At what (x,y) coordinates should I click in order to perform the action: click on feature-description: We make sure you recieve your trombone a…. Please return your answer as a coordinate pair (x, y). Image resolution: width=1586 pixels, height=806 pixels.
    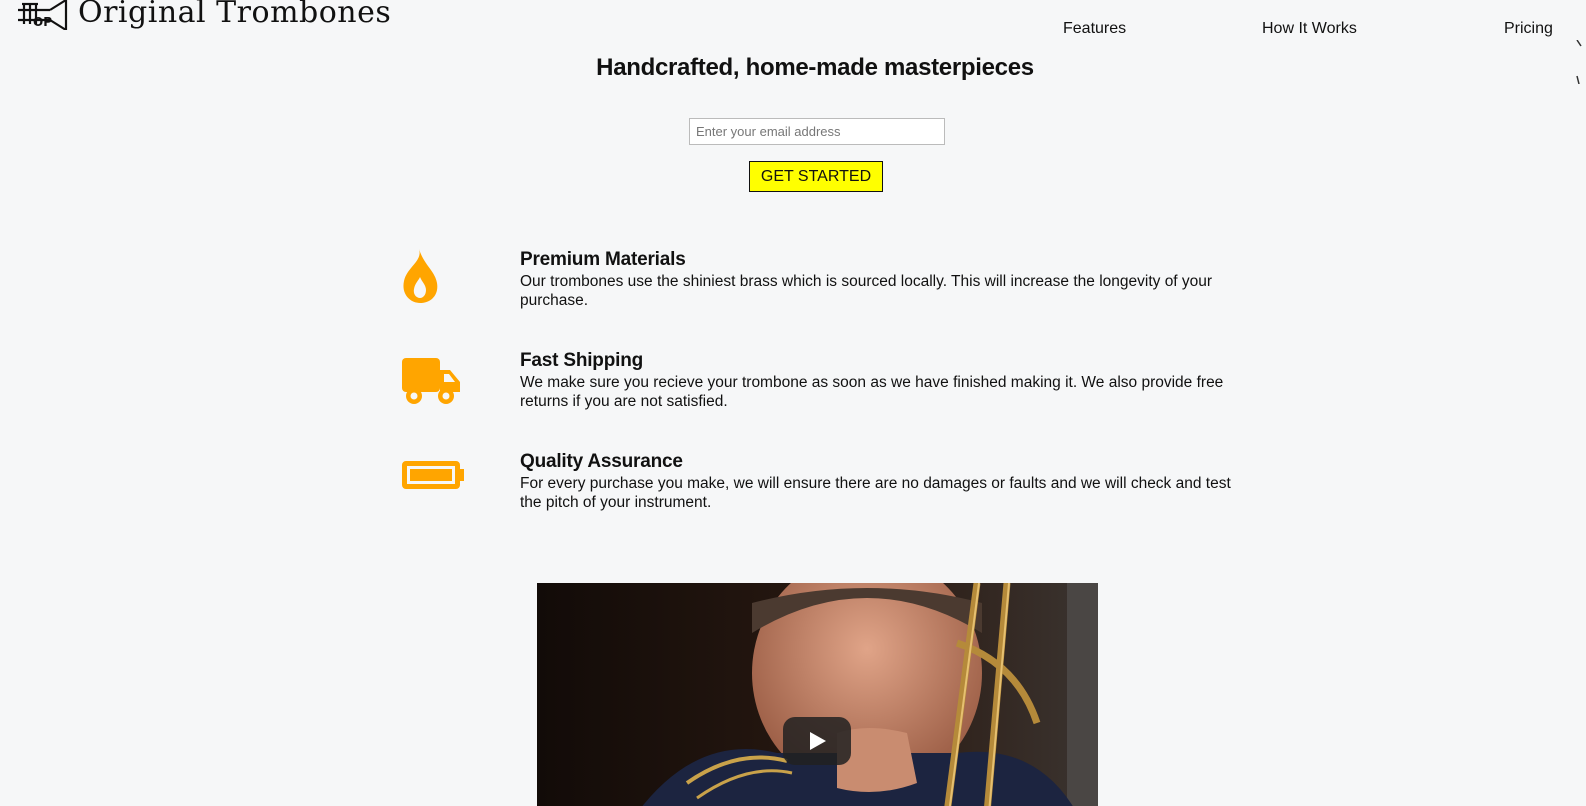
    Looking at the image, I should click on (872, 392).